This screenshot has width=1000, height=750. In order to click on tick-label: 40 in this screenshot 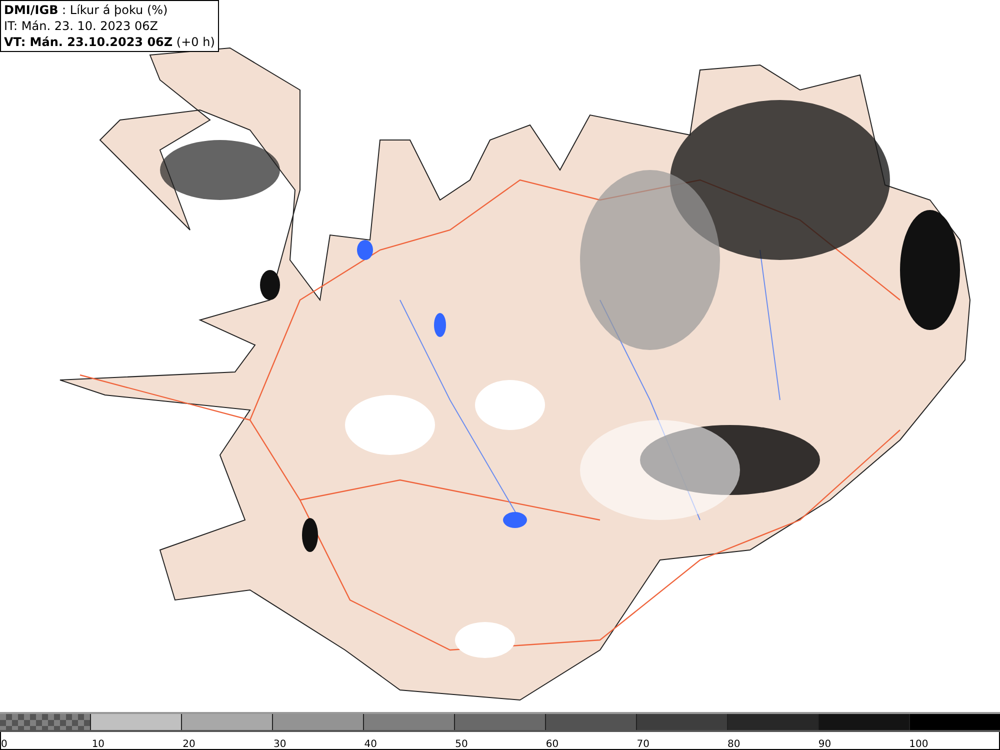, I will do `click(370, 744)`.